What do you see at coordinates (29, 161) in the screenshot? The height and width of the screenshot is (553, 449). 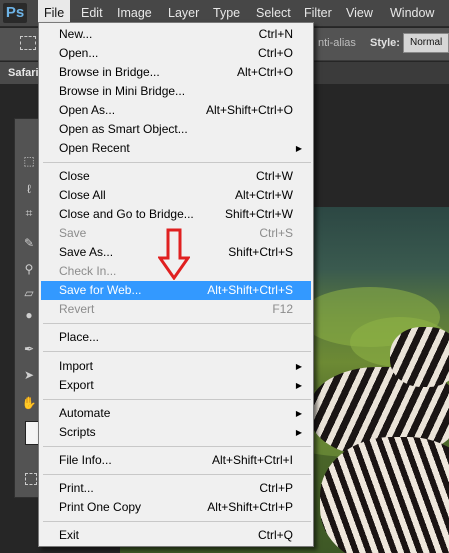 I see `marquee-icon: ⬚` at bounding box center [29, 161].